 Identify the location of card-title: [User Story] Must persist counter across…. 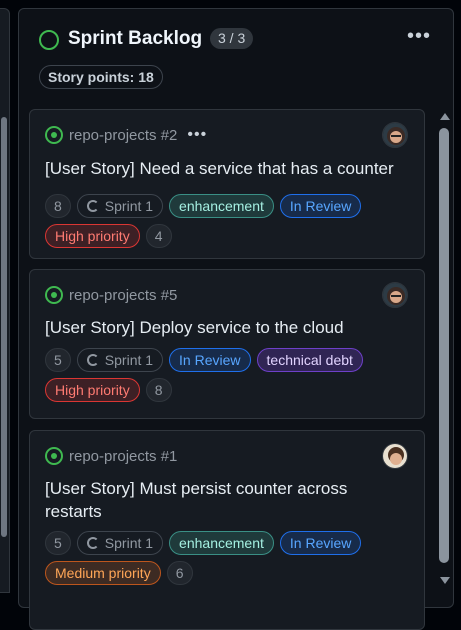
(225, 500).